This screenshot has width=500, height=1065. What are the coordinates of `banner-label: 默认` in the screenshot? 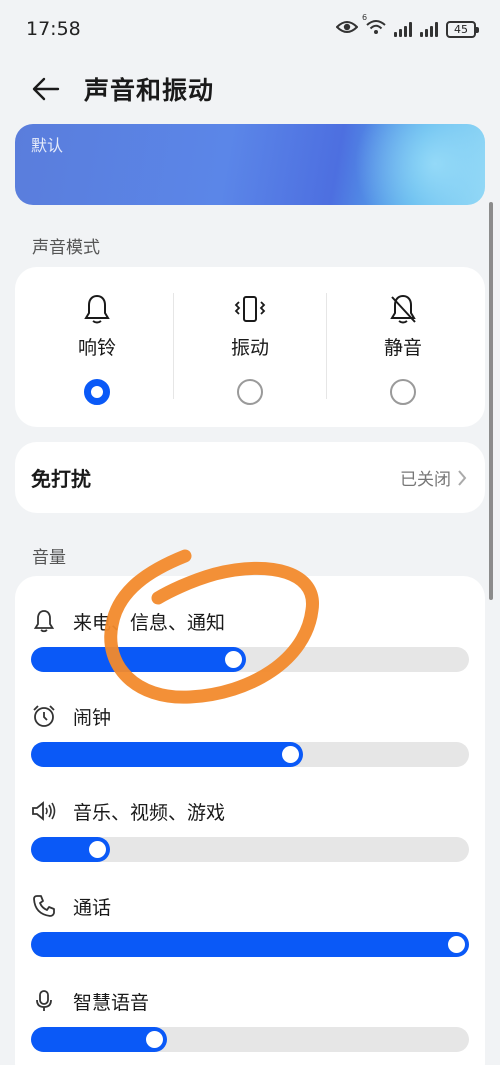 It's located at (47, 145).